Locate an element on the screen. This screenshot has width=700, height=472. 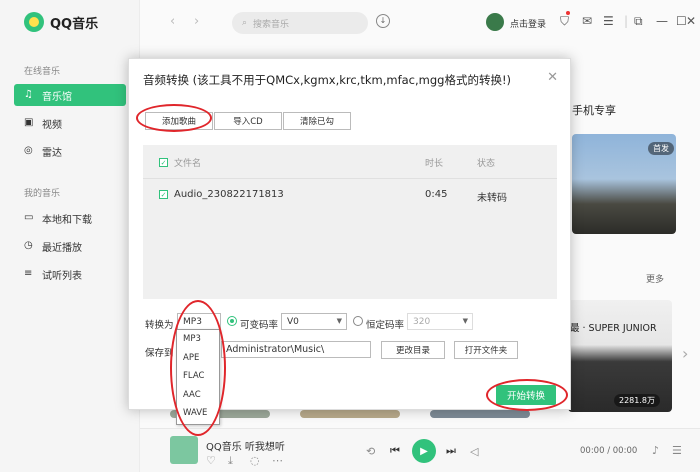
volume-icon: ◁ is located at coordinates (474, 451).